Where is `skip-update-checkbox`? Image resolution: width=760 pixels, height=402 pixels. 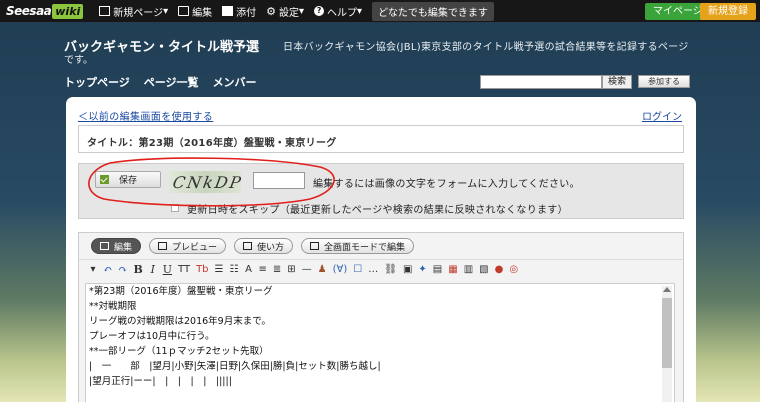
skip-update-checkbox is located at coordinates (175, 208).